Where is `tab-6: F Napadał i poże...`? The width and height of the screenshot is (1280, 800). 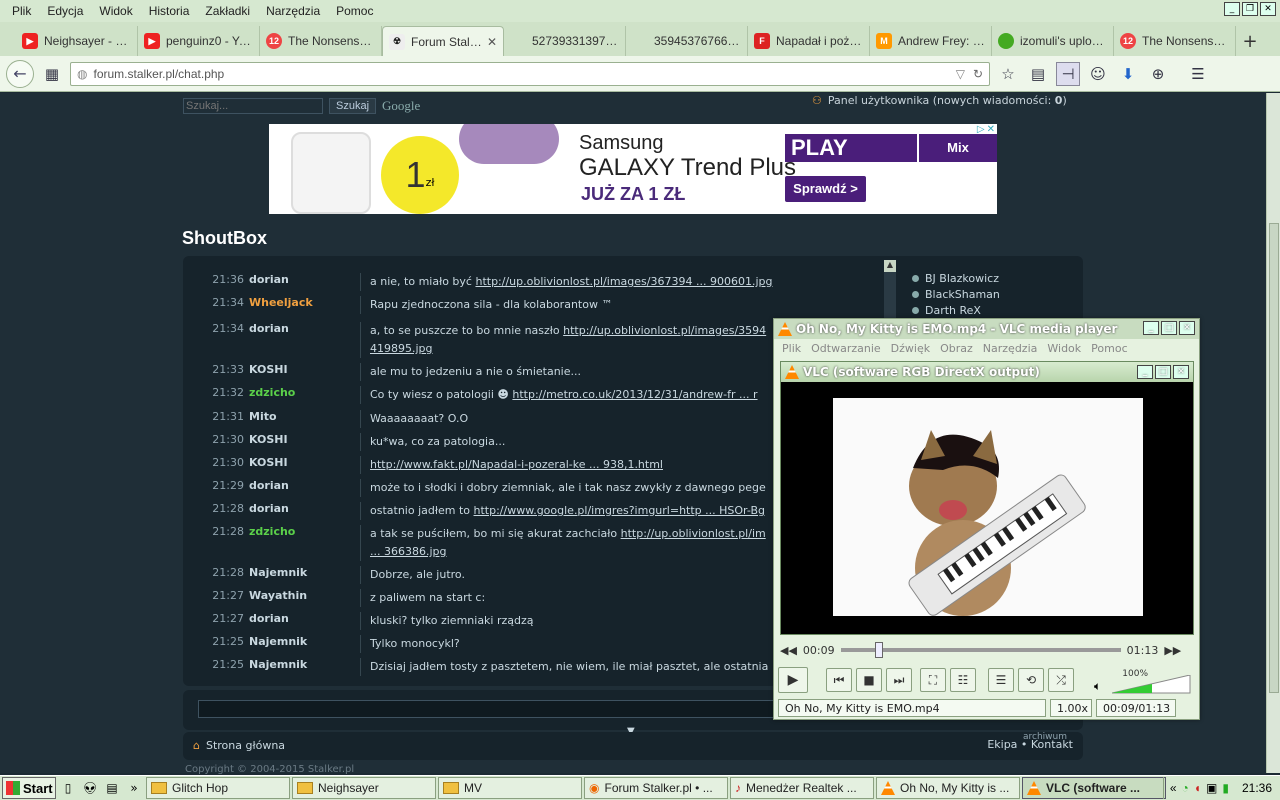 tab-6: F Napadał i poże... is located at coordinates (809, 41).